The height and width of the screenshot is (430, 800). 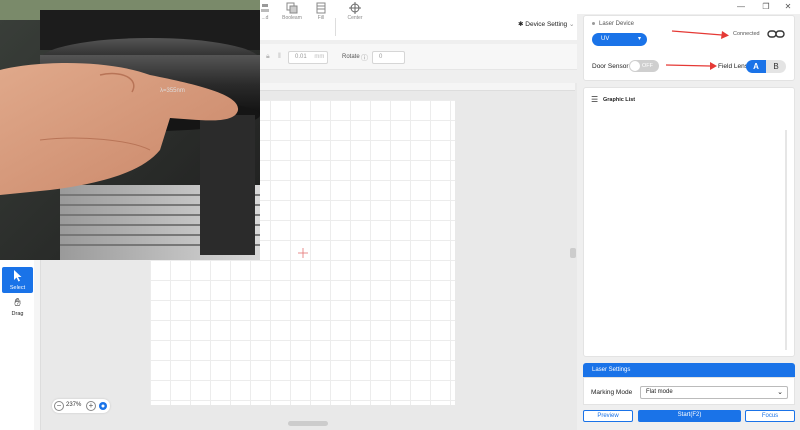 What do you see at coordinates (292, 18) in the screenshot?
I see `toolbar-label: Booleam` at bounding box center [292, 18].